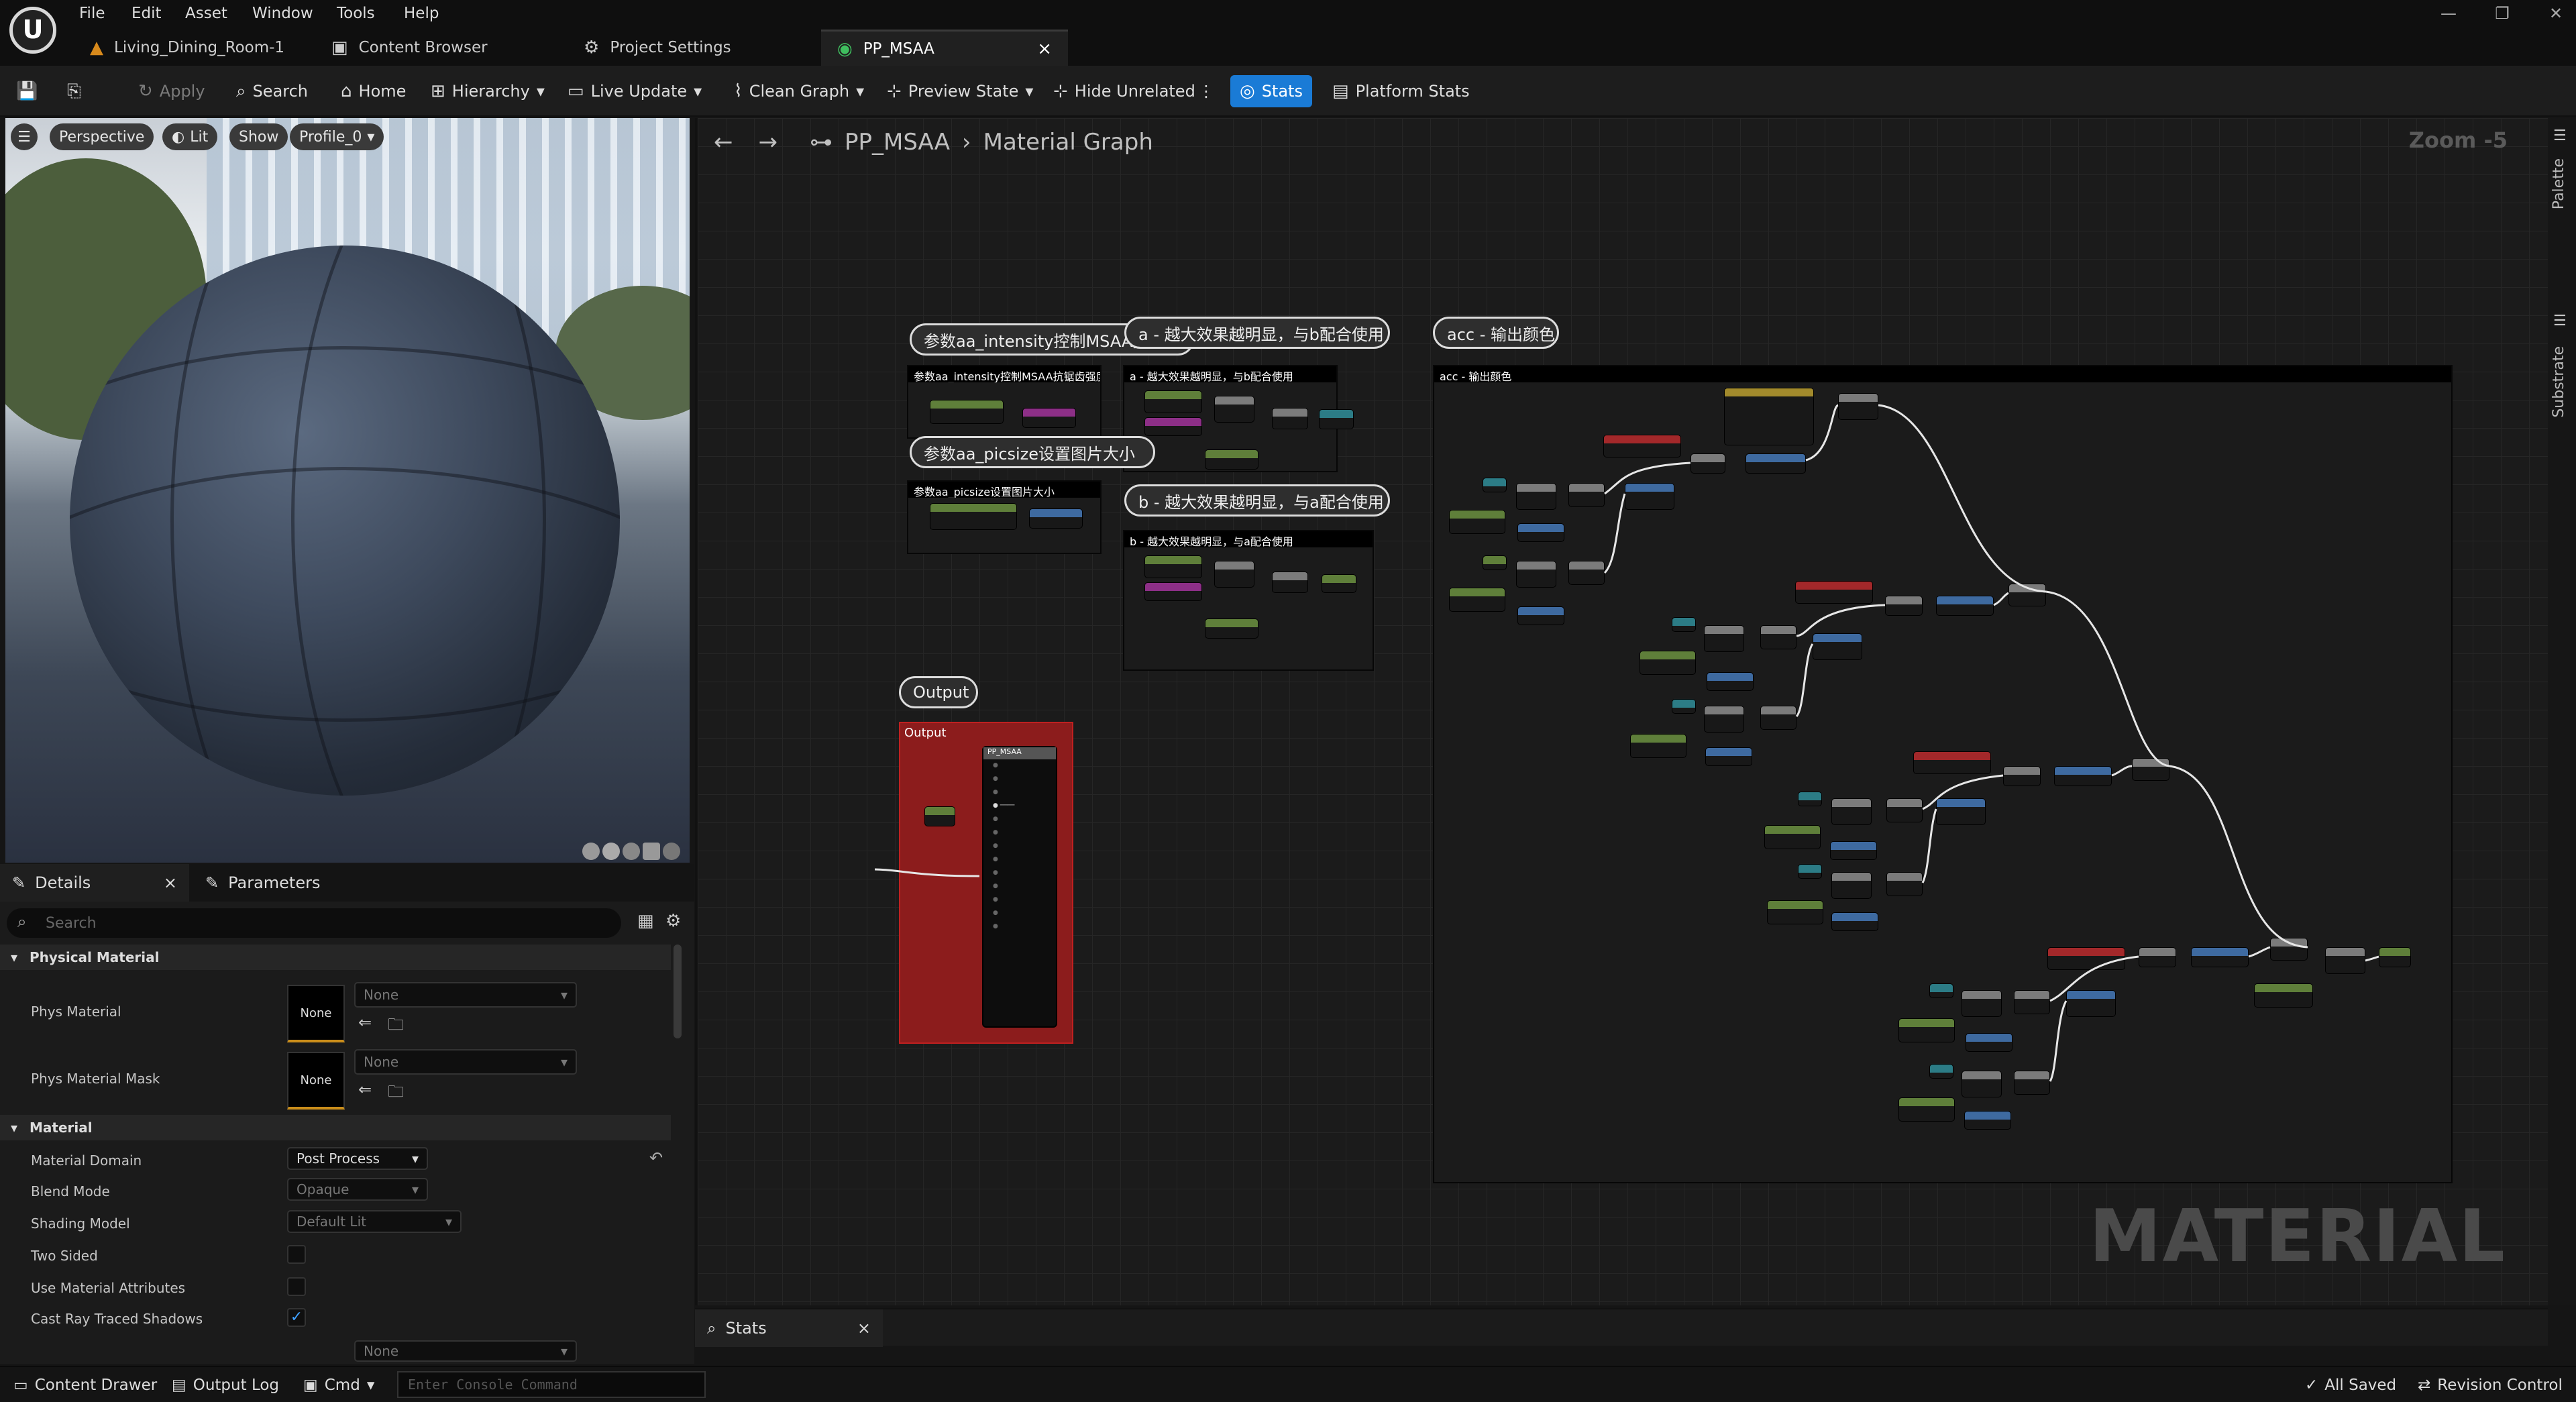  I want to click on clean-graph-button: ⌇ Clean Graph ▾, so click(799, 91).